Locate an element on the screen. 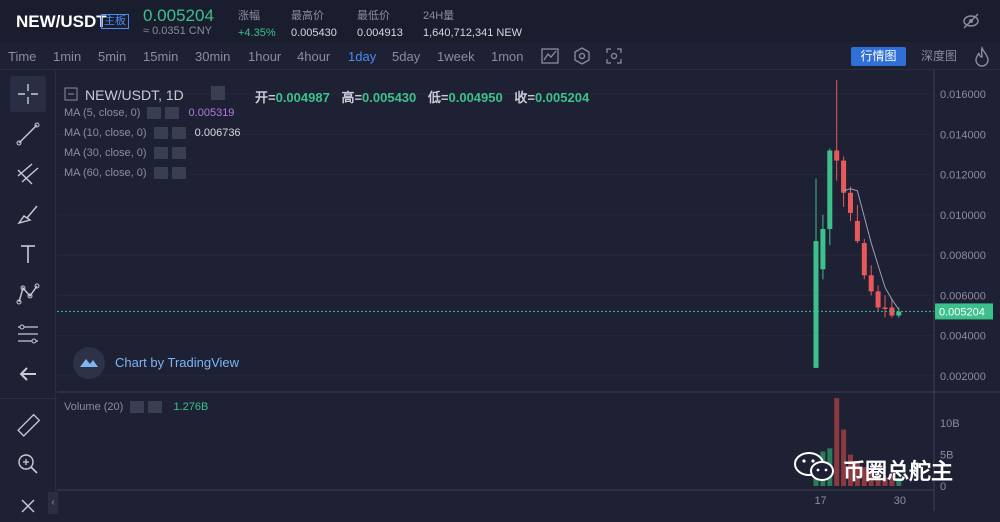  price-tick-label: 0.008000 is located at coordinates (963, 256).